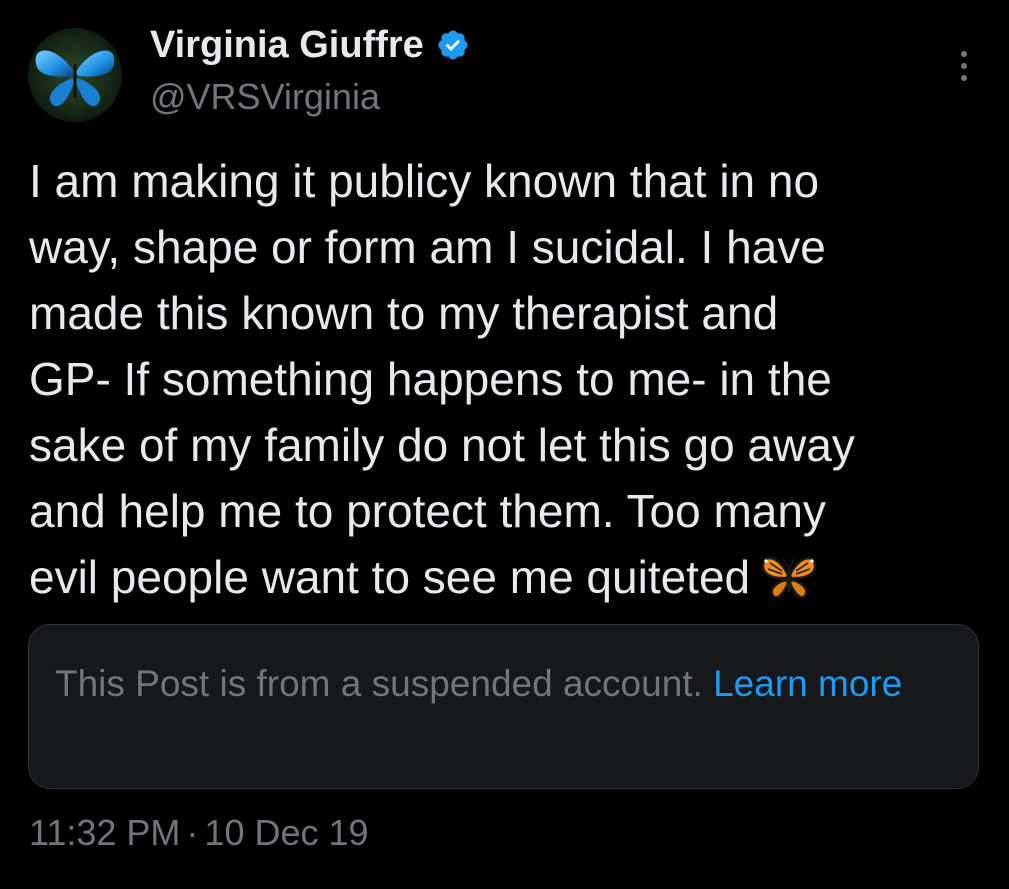  I want to click on learn-more-link: Learn more, so click(807, 683).